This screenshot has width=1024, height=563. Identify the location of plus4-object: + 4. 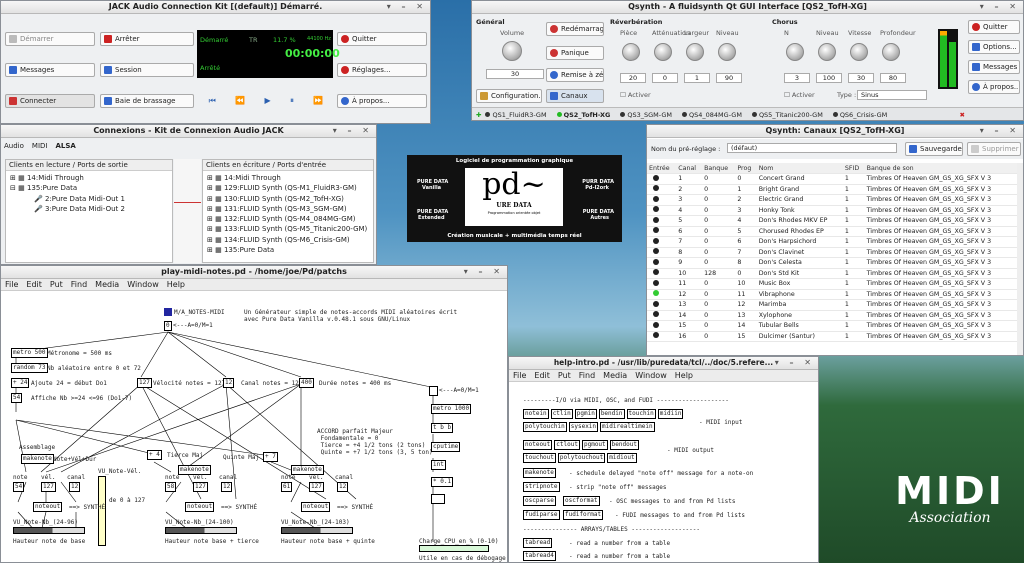
(154, 455).